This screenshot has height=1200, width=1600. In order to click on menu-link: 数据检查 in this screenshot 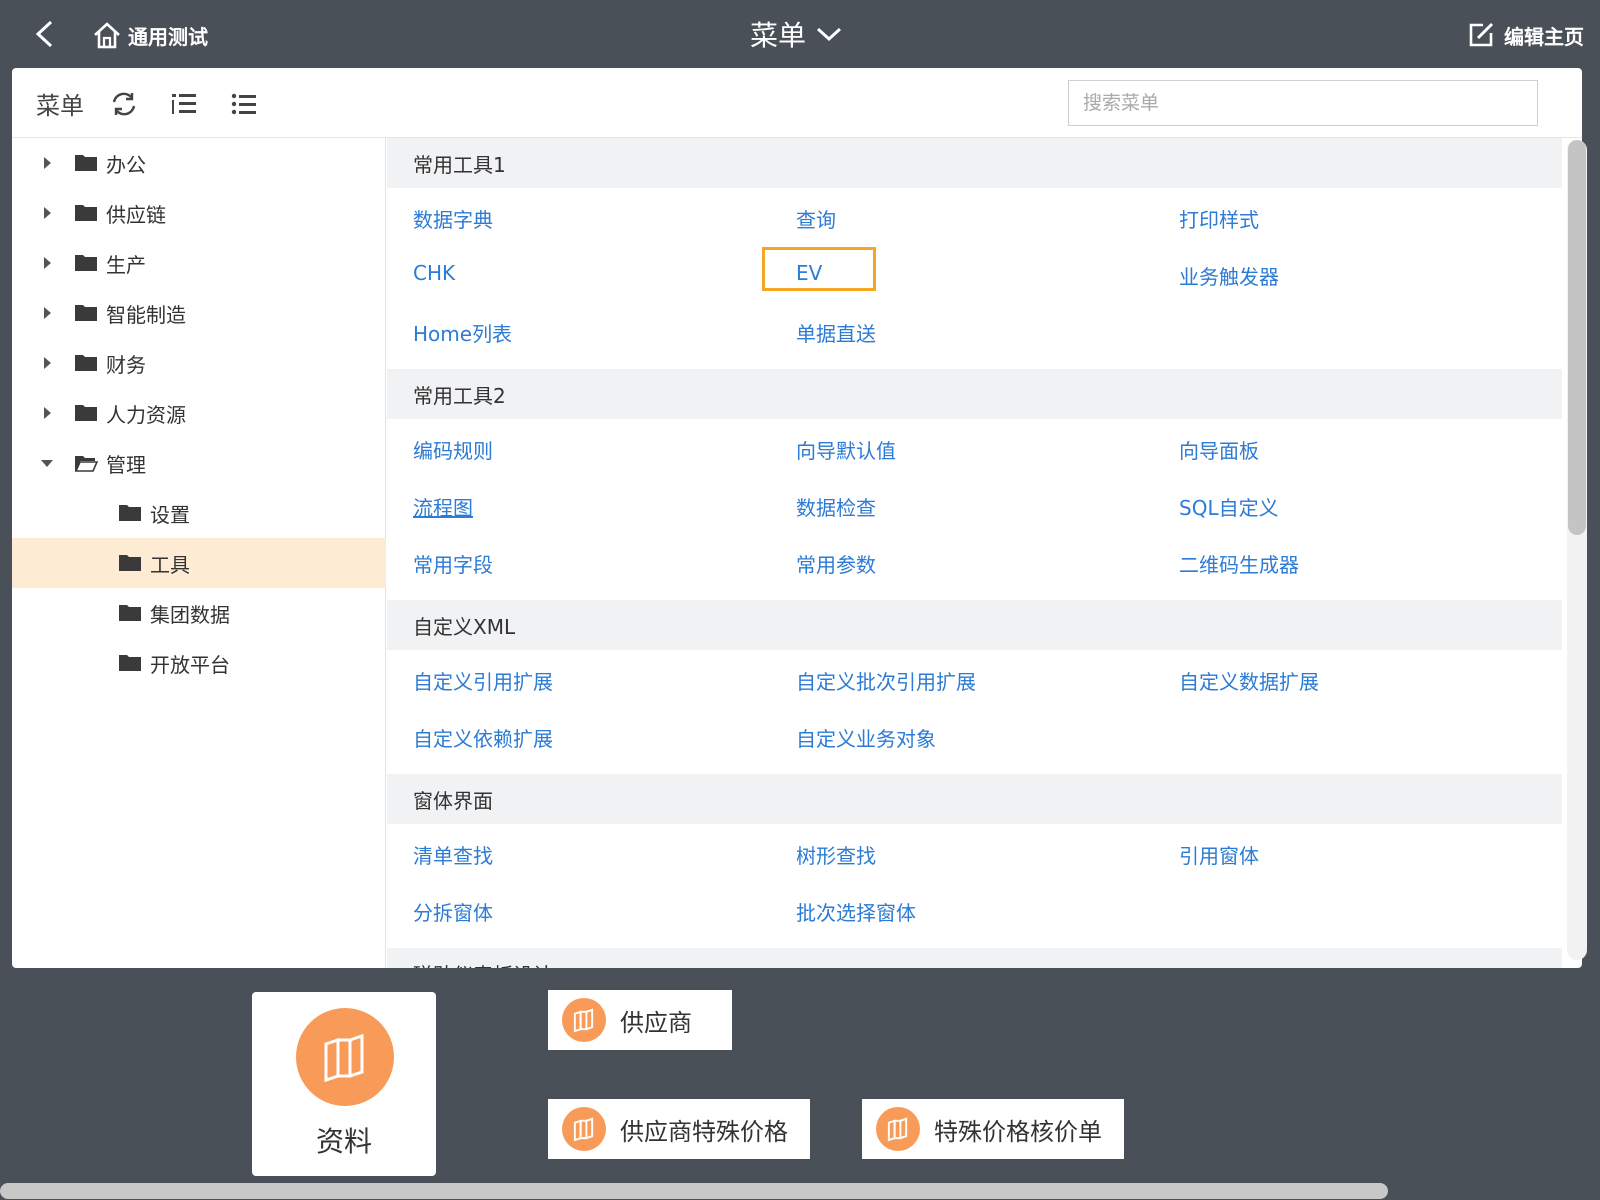, I will do `click(836, 506)`.